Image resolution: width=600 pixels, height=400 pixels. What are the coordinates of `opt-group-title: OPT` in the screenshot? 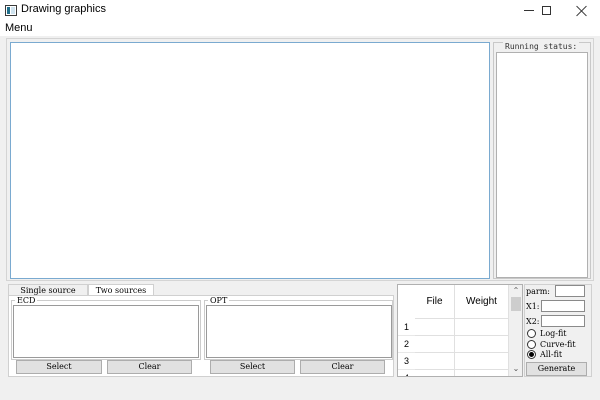 It's located at (219, 300).